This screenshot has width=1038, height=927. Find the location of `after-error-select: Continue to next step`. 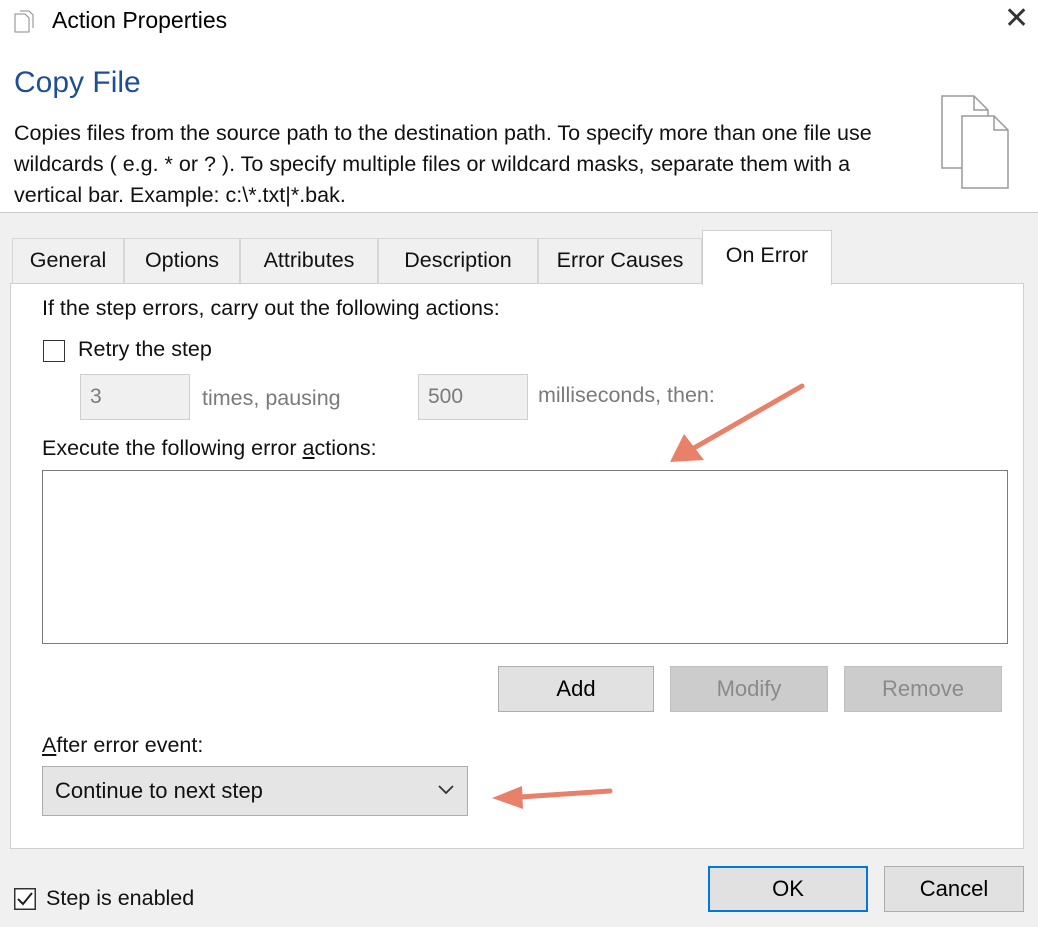

after-error-select: Continue to next step is located at coordinates (255, 791).